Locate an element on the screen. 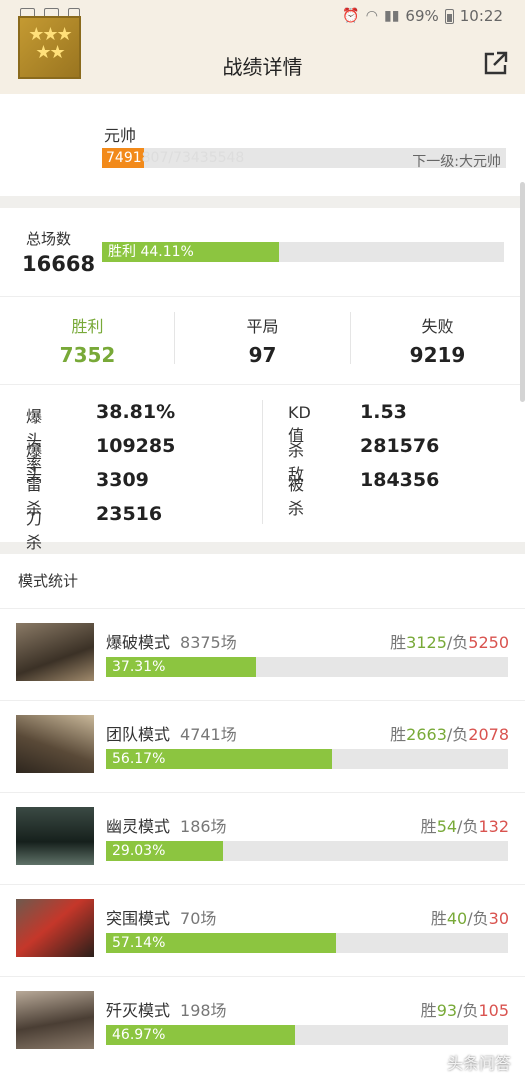 This screenshot has width=525, height=1080. mode-win-loss: 胜93/负105 is located at coordinates (465, 1009).